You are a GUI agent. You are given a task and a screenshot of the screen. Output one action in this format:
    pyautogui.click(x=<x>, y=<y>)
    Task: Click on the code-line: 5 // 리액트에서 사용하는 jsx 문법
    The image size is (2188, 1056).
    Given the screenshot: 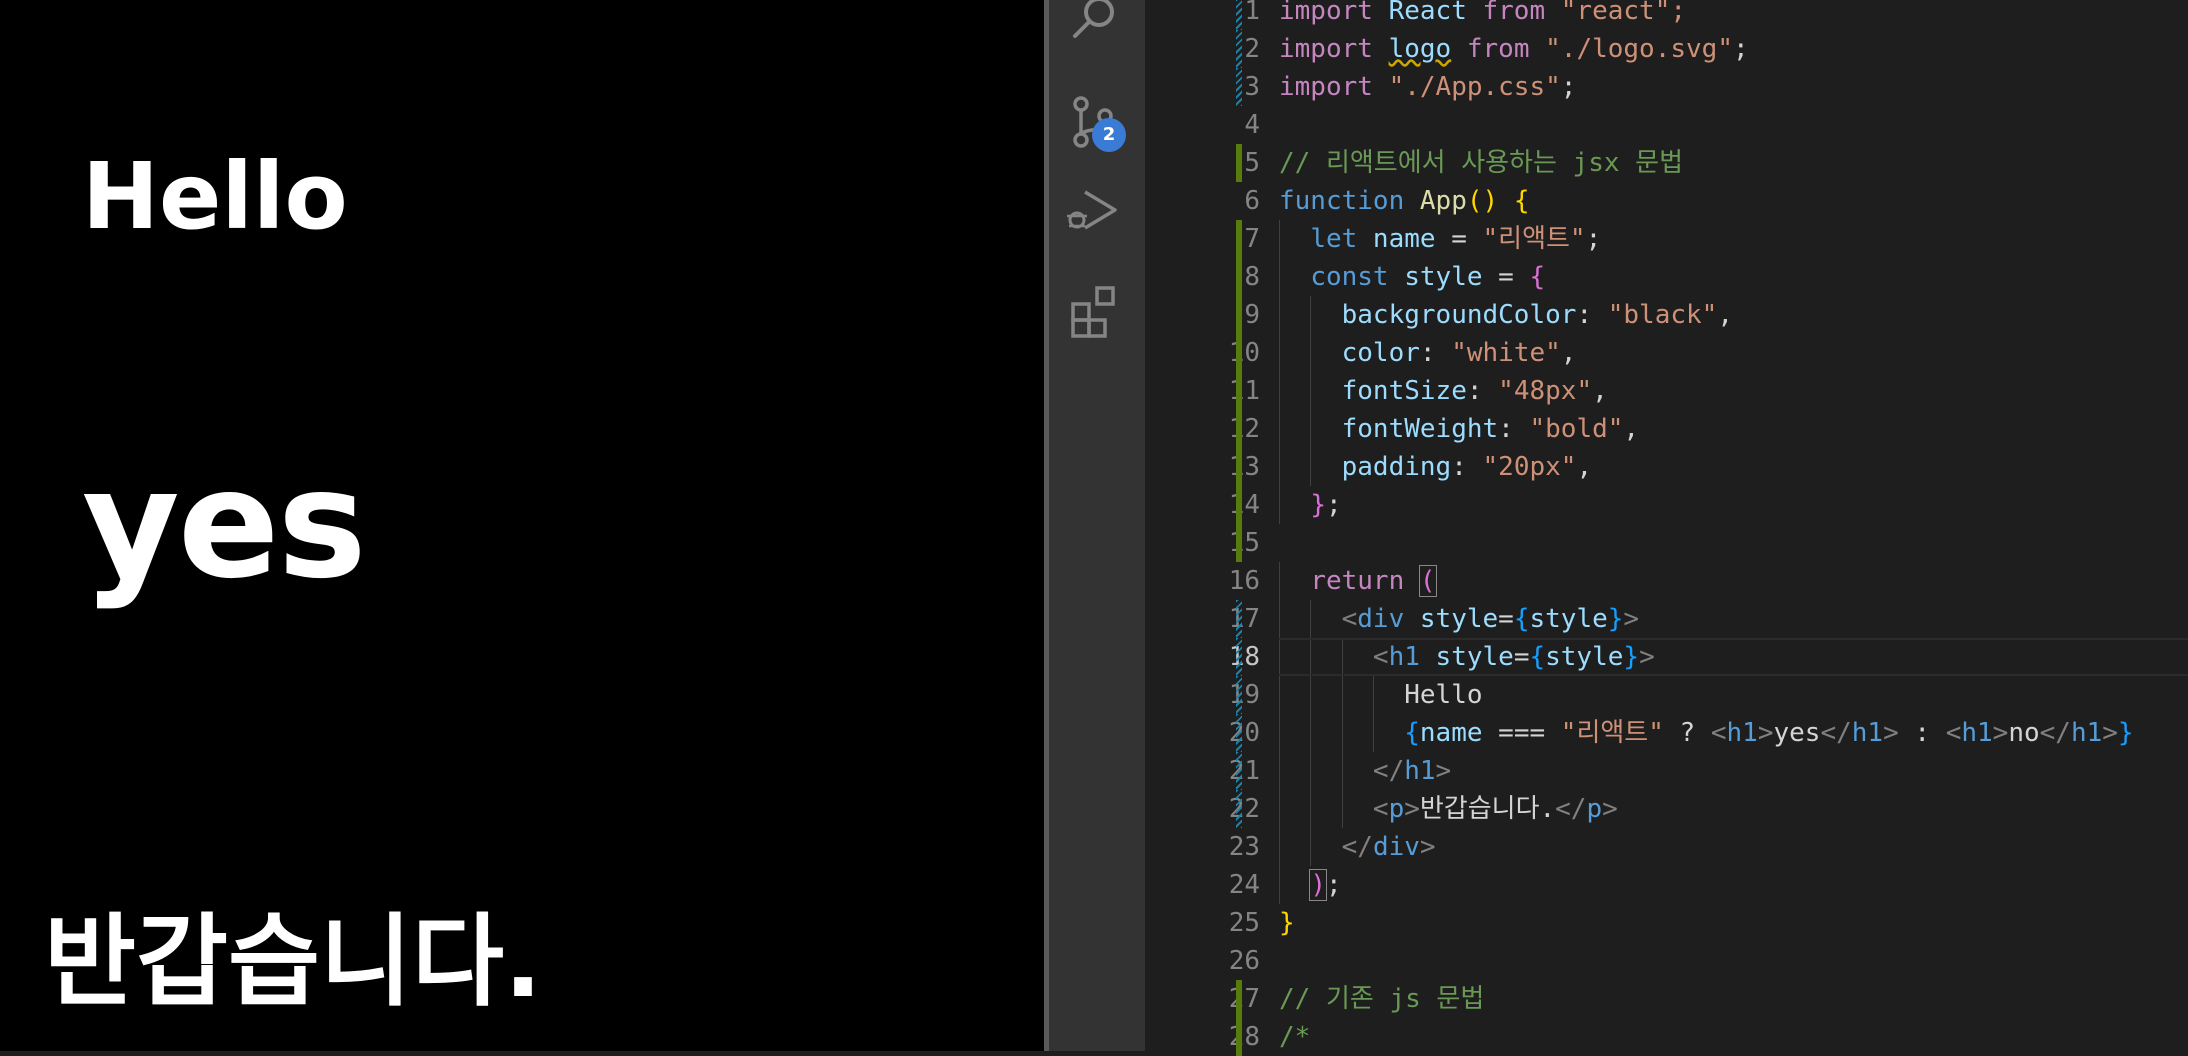 What is the action you would take?
    pyautogui.click(x=1666, y=163)
    